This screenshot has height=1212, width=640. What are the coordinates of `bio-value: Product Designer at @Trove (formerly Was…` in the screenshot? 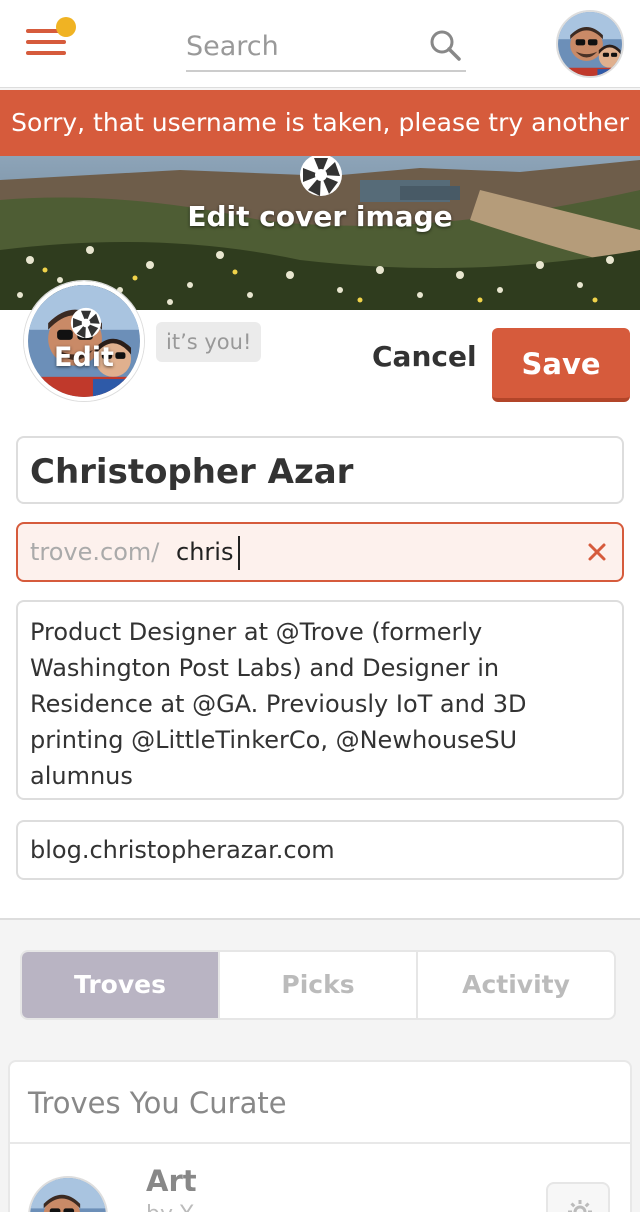 It's located at (278, 704).